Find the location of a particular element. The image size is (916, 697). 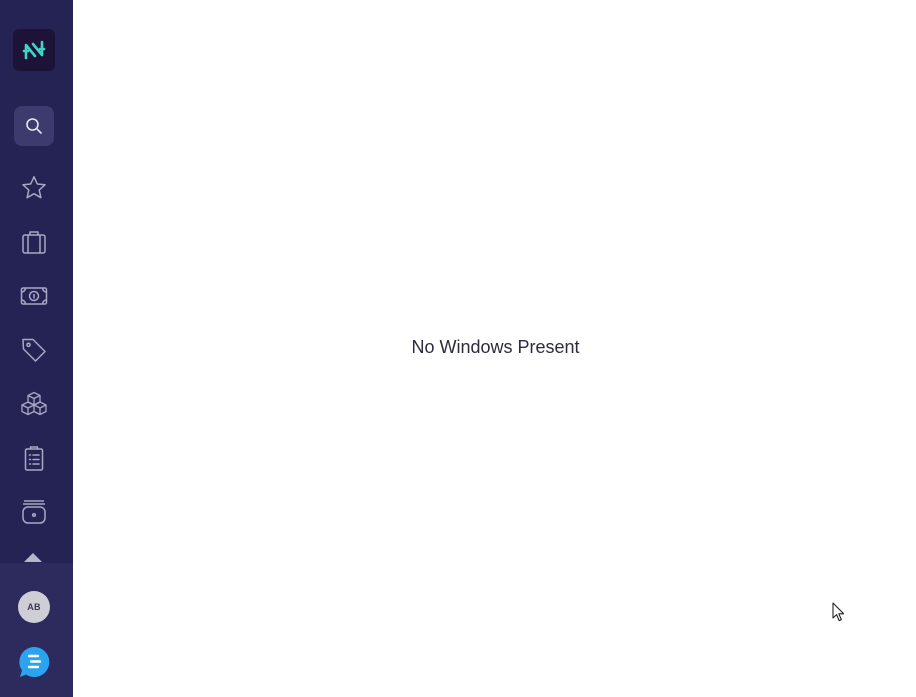

star-icon is located at coordinates (34, 187).